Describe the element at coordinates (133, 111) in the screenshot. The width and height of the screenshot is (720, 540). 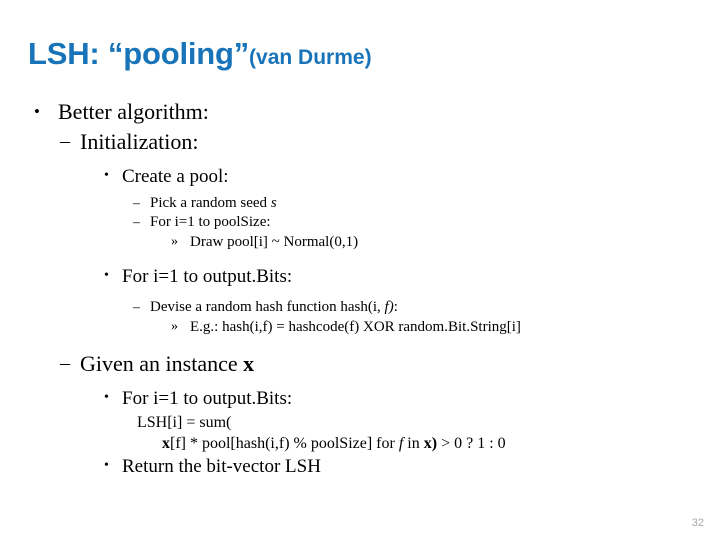
I see `bullet-text: Better algorithm:` at that location.